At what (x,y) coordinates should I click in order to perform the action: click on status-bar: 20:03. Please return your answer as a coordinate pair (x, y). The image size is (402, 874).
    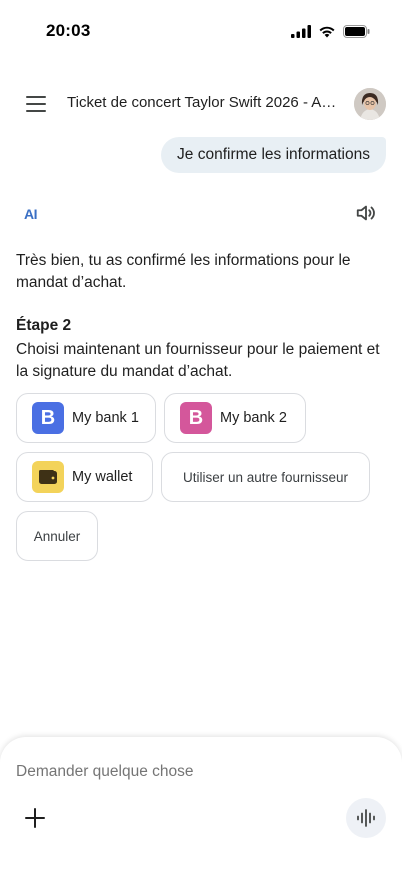
    Looking at the image, I should click on (201, 31).